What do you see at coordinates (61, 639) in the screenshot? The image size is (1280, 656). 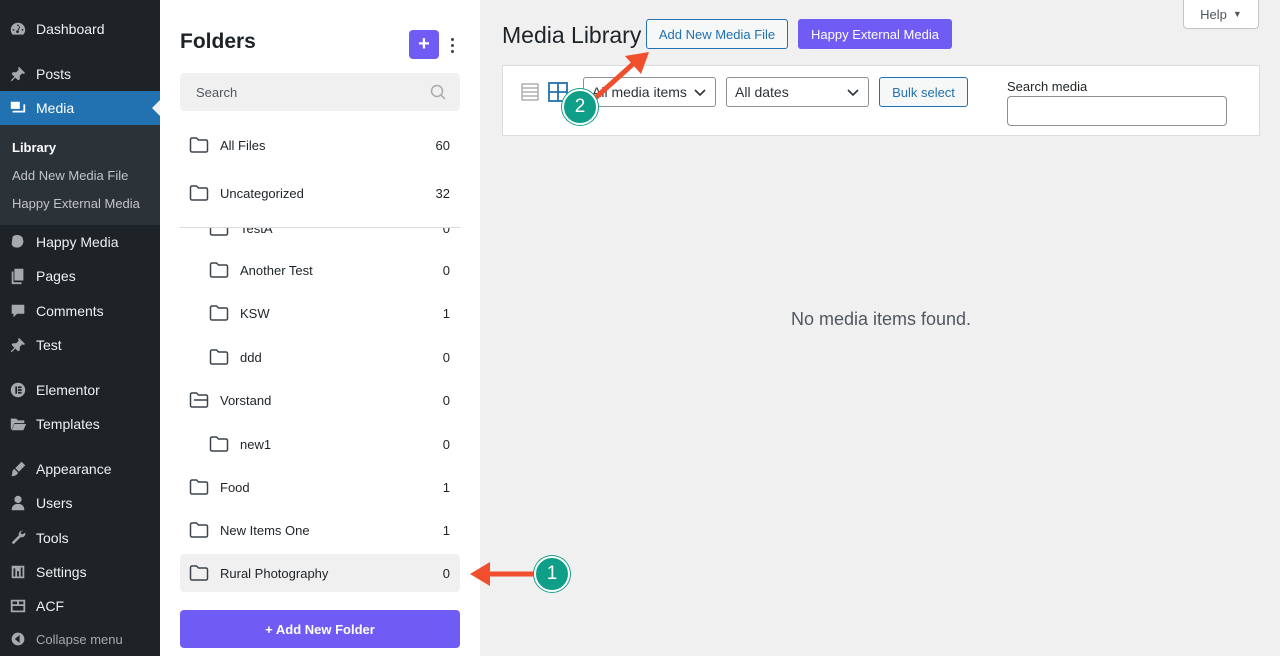 I see `collapse-menu: Collapse menu` at bounding box center [61, 639].